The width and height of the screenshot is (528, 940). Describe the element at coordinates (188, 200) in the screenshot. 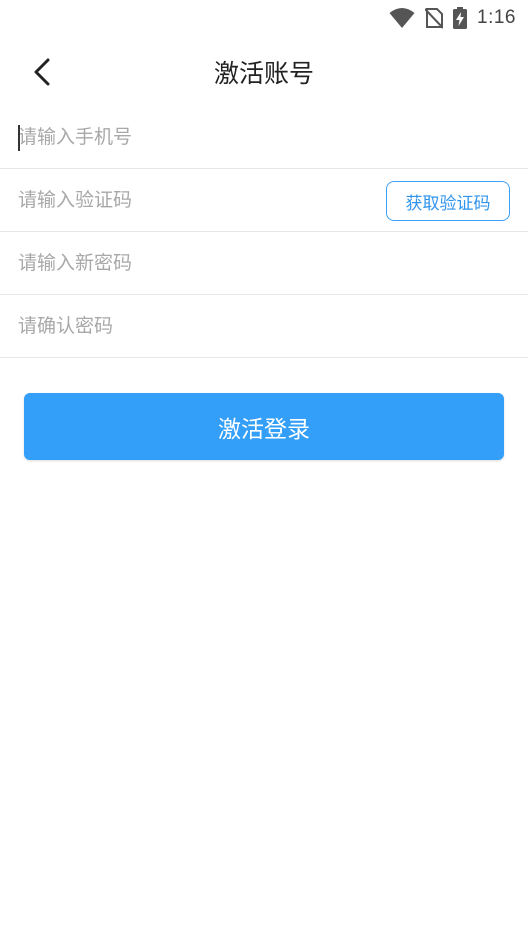

I see `verification-code-input` at that location.